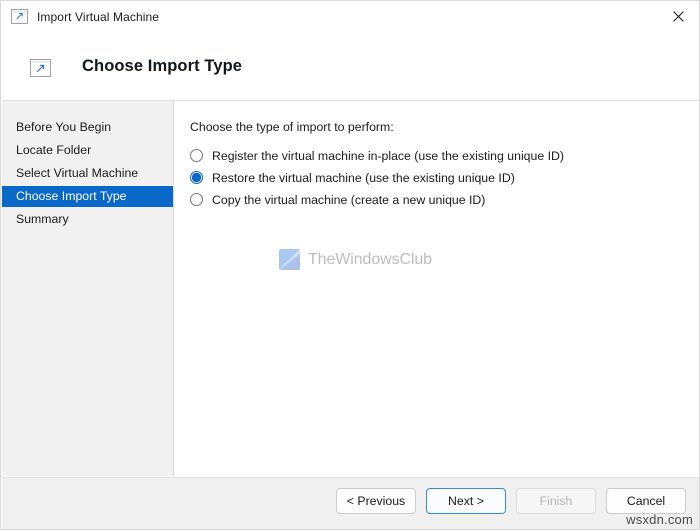 The height and width of the screenshot is (530, 700). What do you see at coordinates (289, 259) in the screenshot?
I see `thewindowsclub-logo-icon` at bounding box center [289, 259].